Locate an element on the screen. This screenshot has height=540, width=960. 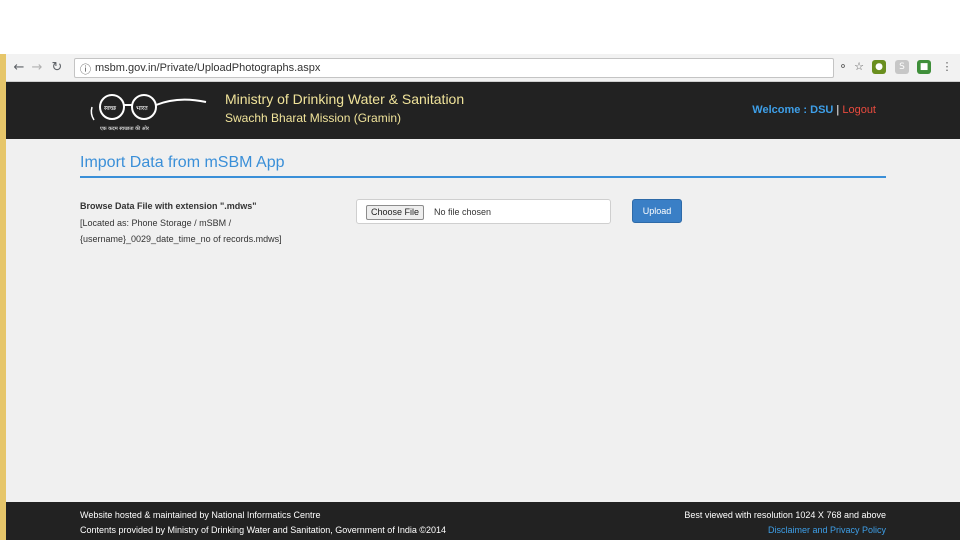
title-divider is located at coordinates (483, 177).